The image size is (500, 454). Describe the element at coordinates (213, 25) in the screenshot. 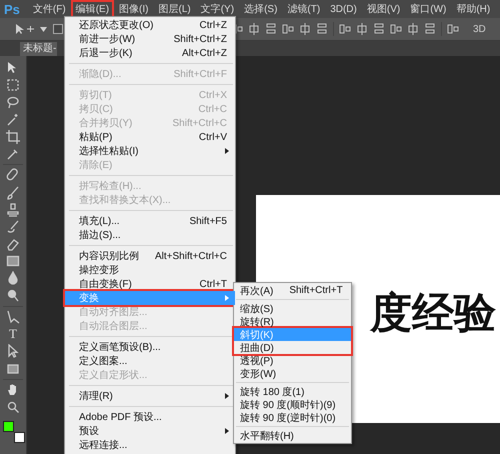

I see `keyboard-shortcut: Ctrl+Z` at that location.